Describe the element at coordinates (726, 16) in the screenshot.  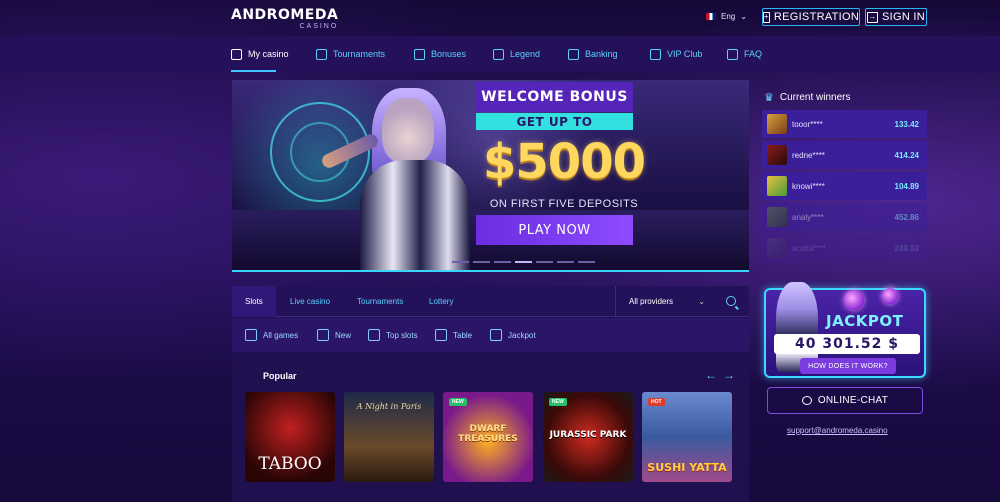
I see `language-selector: Eng ⌄` at that location.